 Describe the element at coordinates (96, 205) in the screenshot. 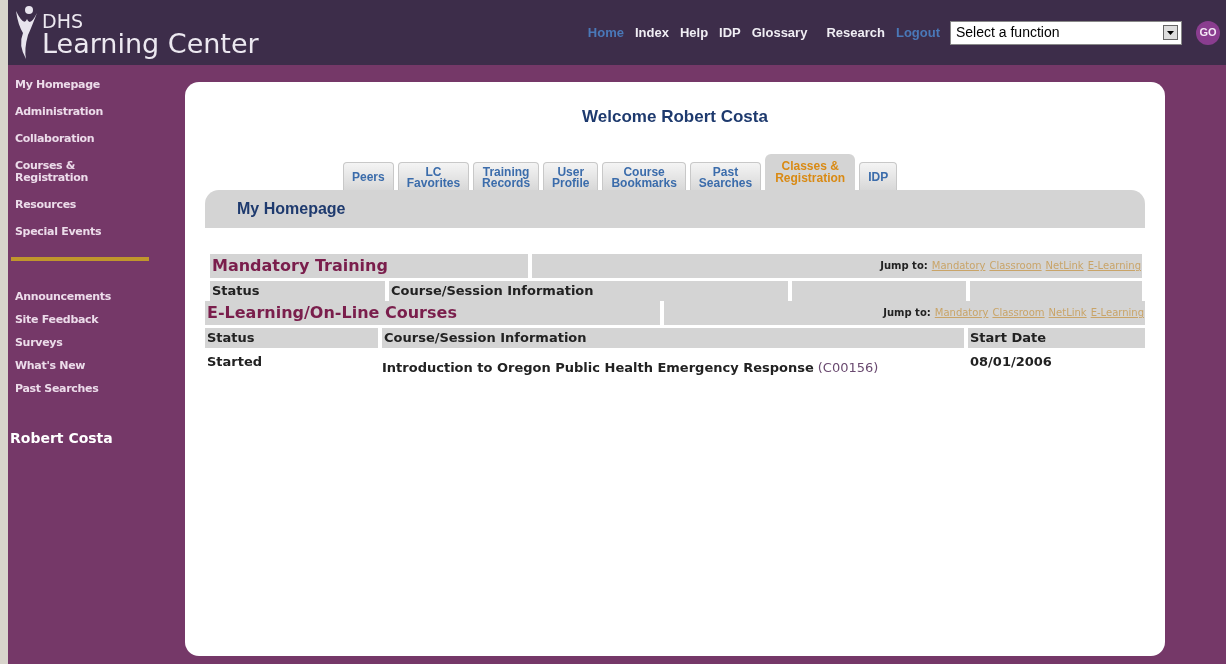

I see `sidebar-link: Resources` at that location.